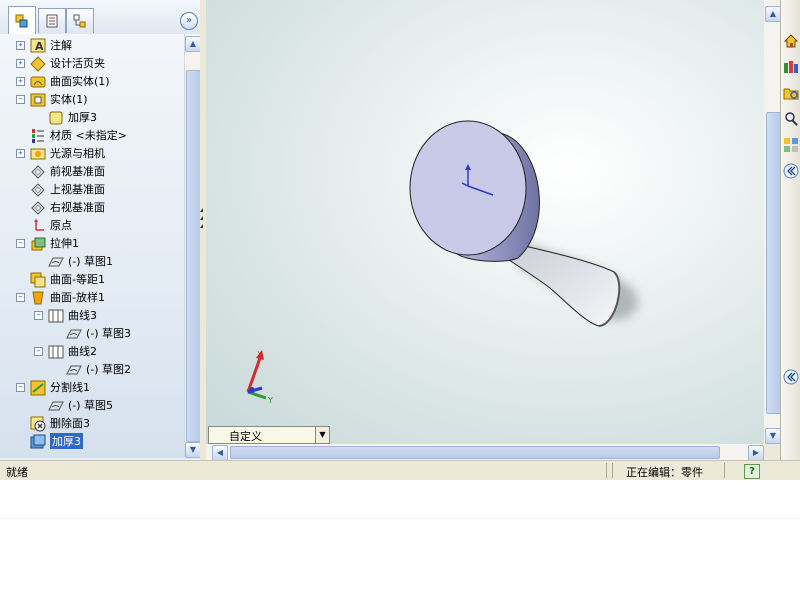 The image size is (800, 600). What do you see at coordinates (400, 470) in the screenshot?
I see `status-bar: 就绪 正在编辑：零件 ?` at bounding box center [400, 470].